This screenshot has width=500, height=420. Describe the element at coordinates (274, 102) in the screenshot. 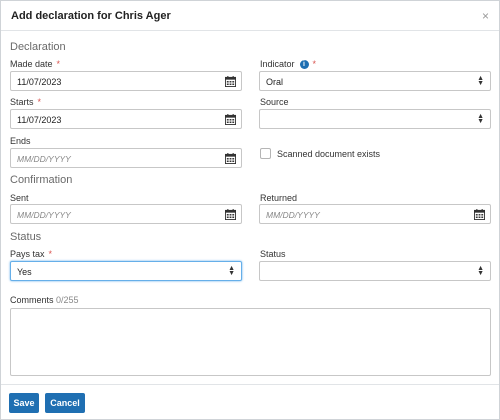

I see `source-label: Source` at that location.